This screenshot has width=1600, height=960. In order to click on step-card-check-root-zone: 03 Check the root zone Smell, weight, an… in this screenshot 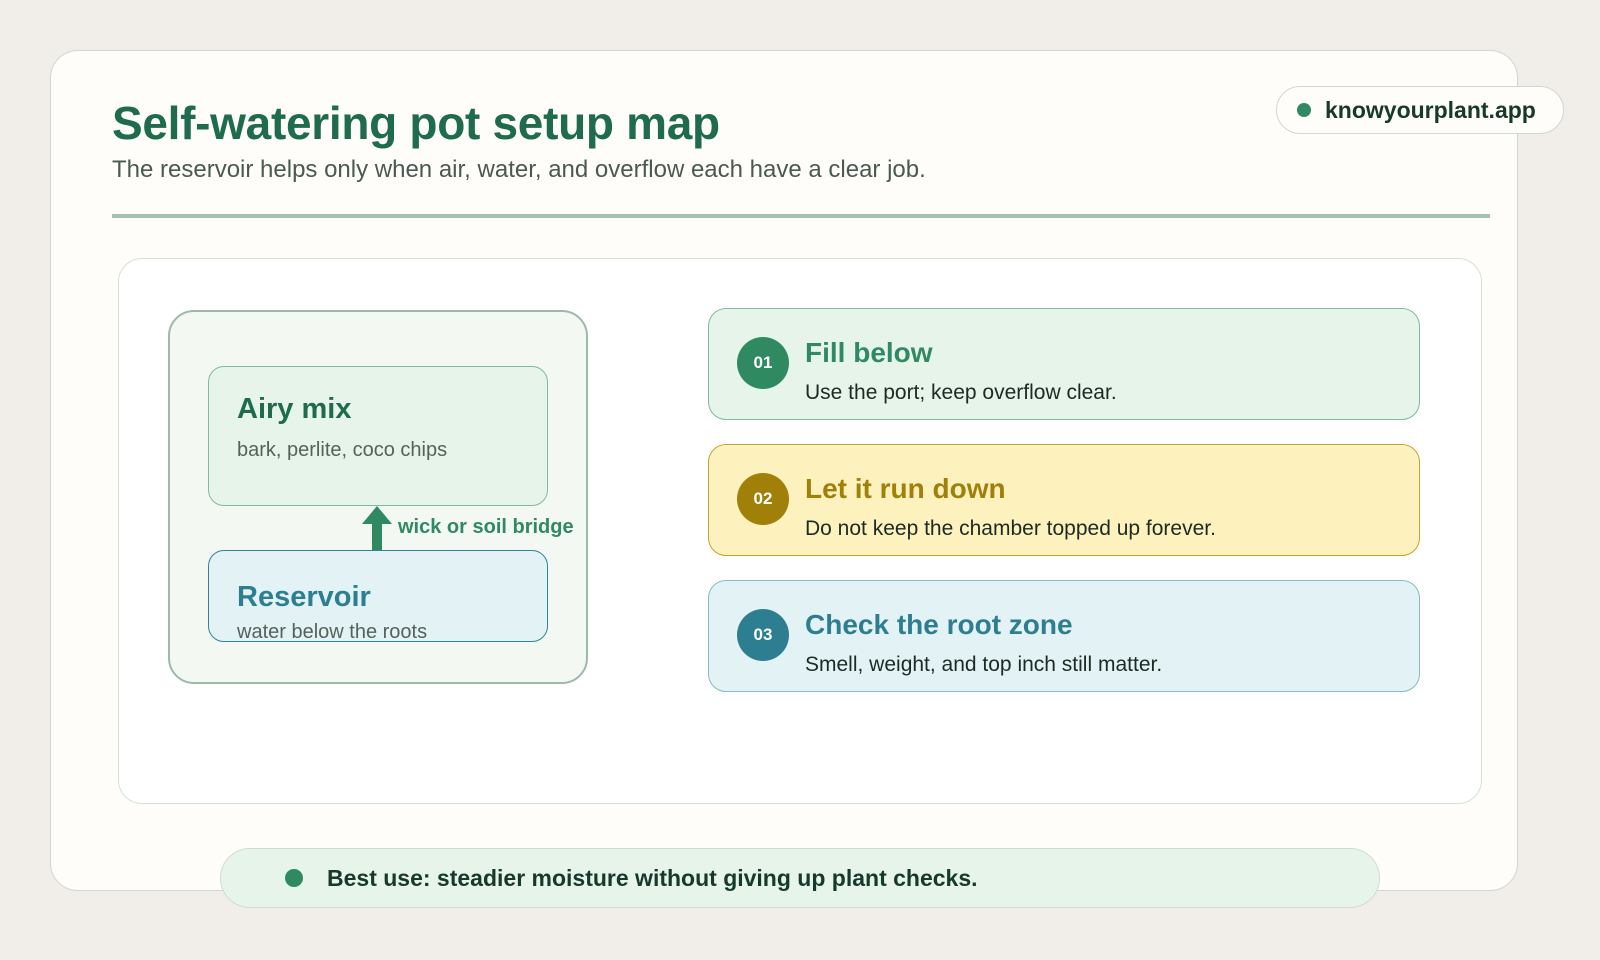, I will do `click(1064, 636)`.